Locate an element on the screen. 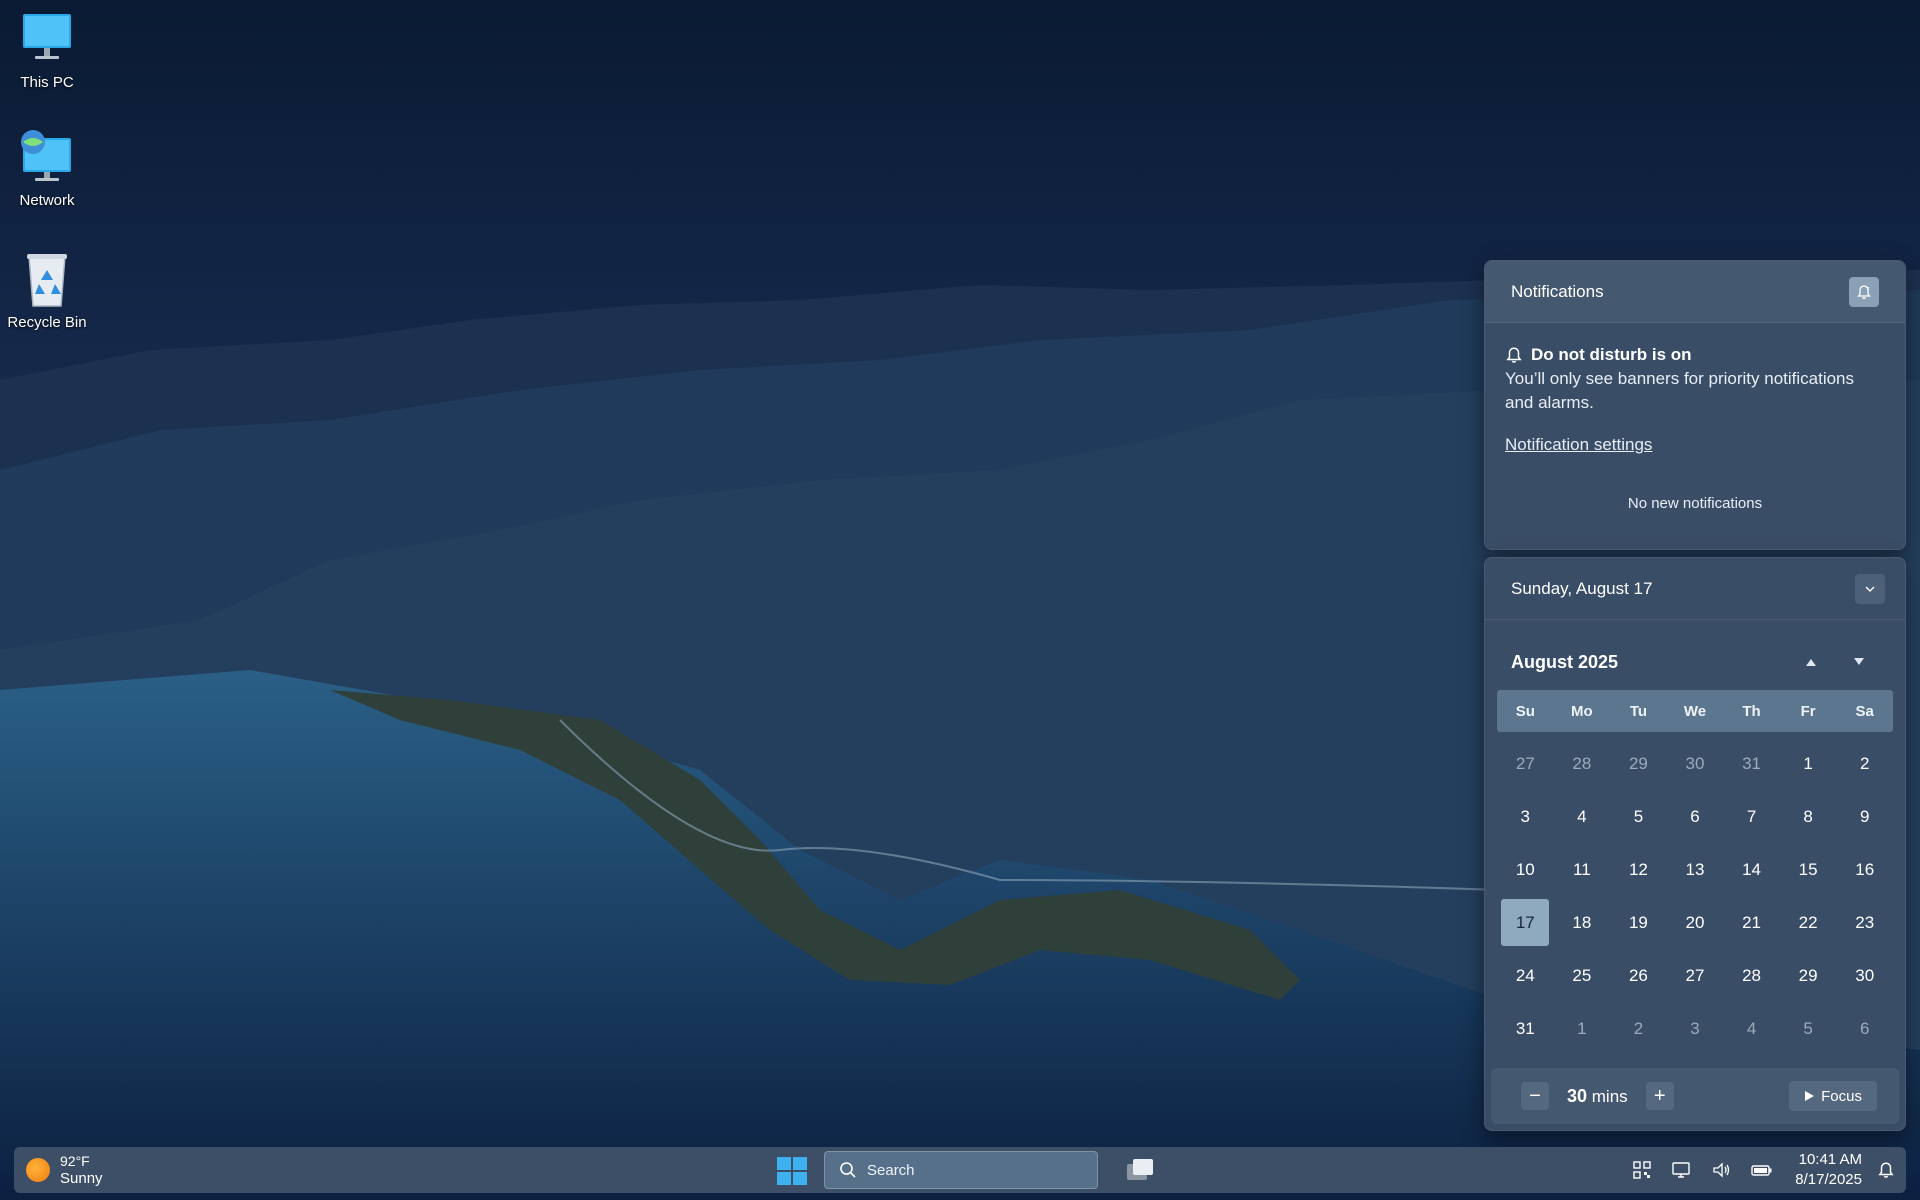  calendar-day: 25 is located at coordinates (1582, 975).